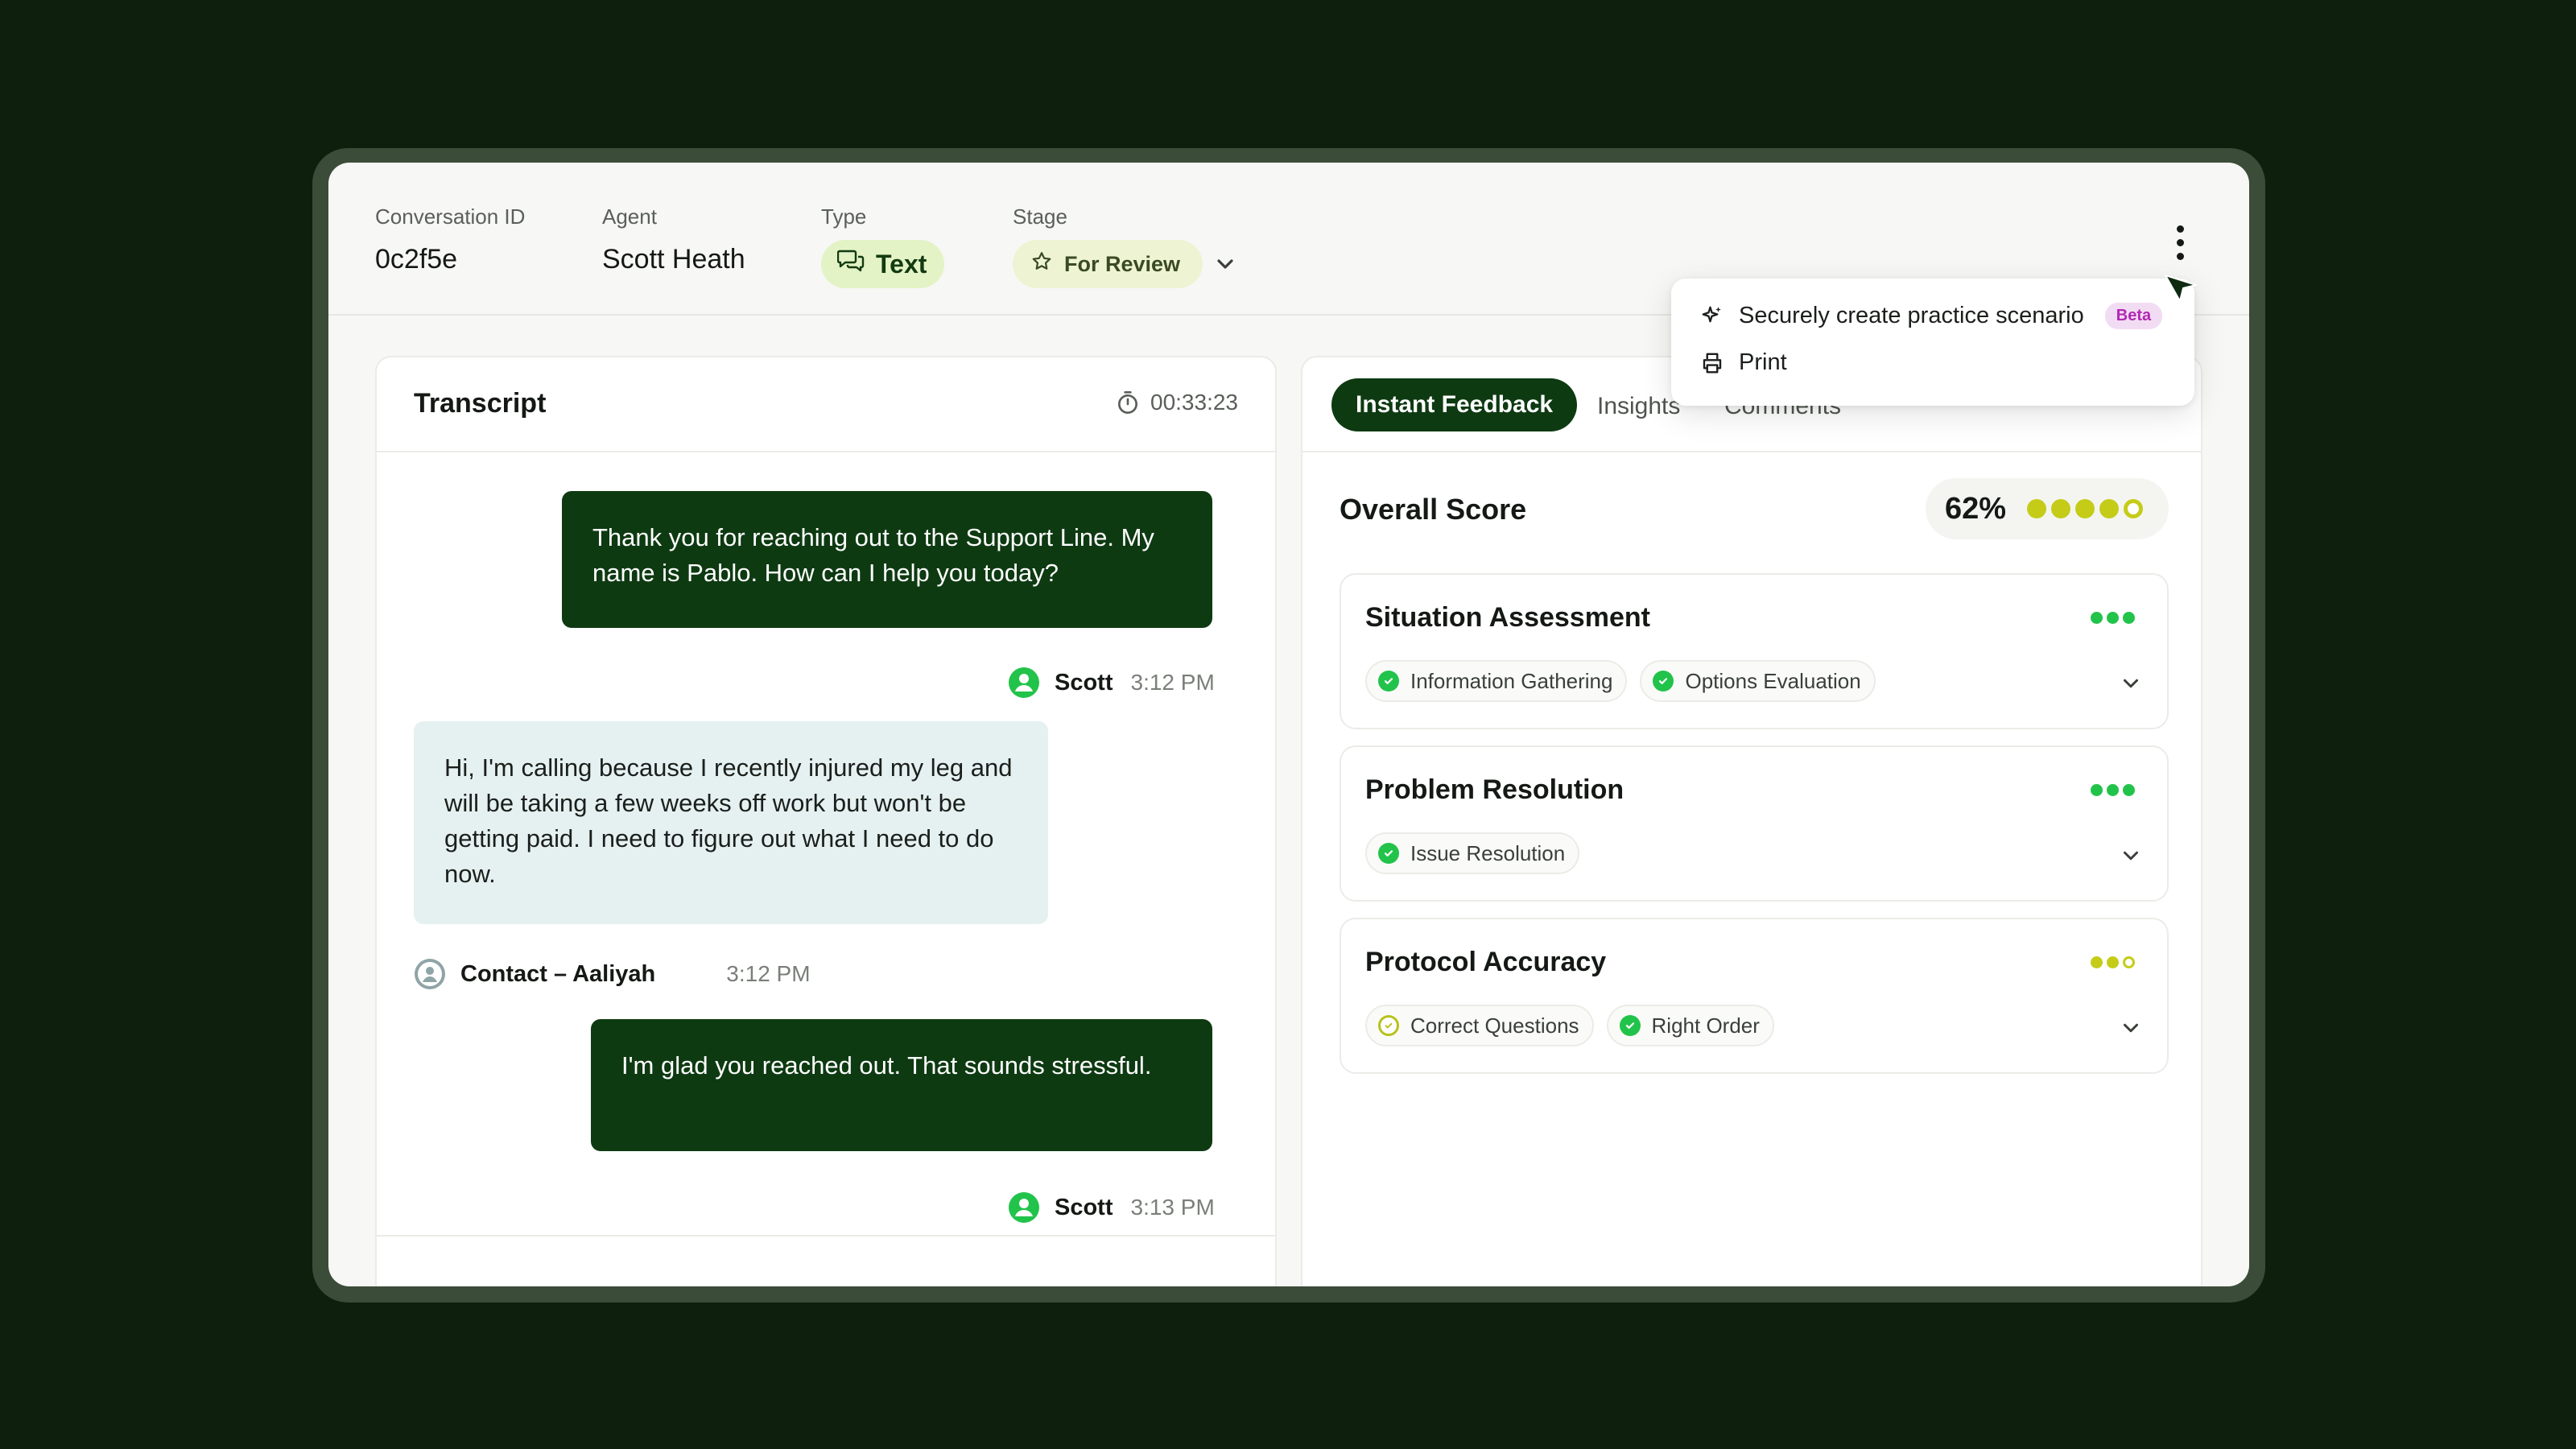 This screenshot has width=2576, height=1449. I want to click on overall-rating-dots, so click(2085, 508).